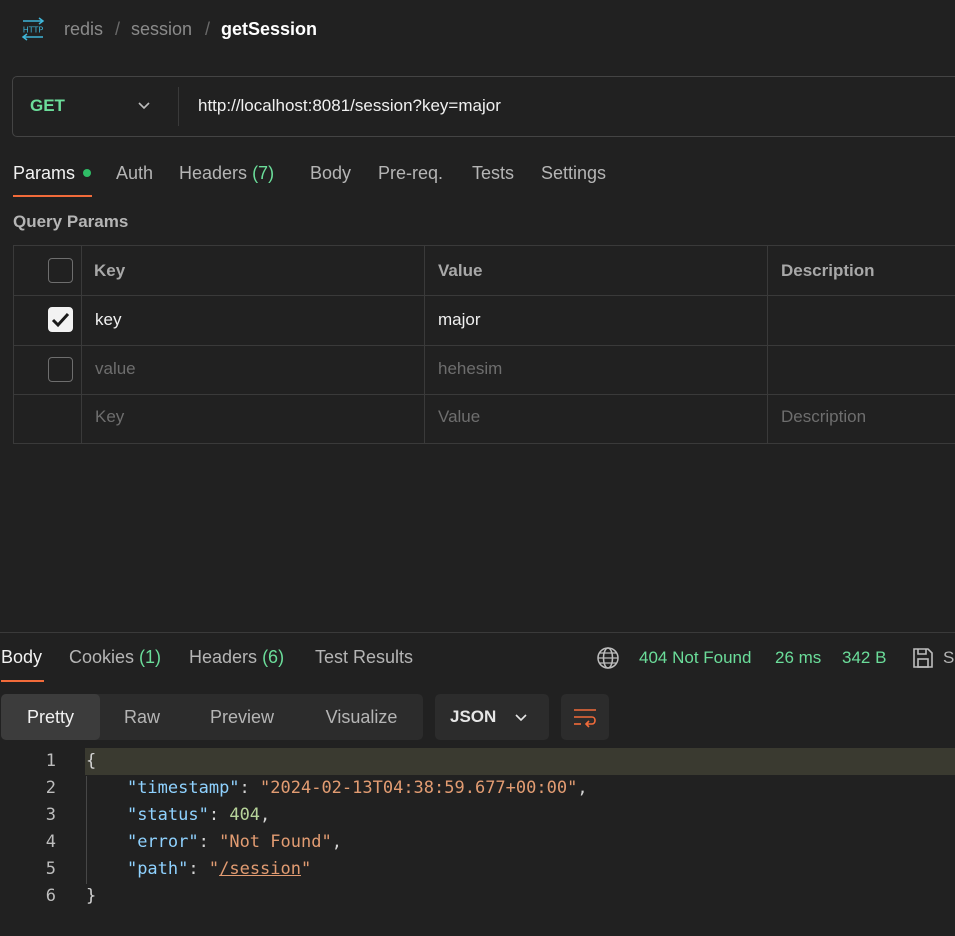 The image size is (955, 936). I want to click on json-key: "status", so click(167, 815).